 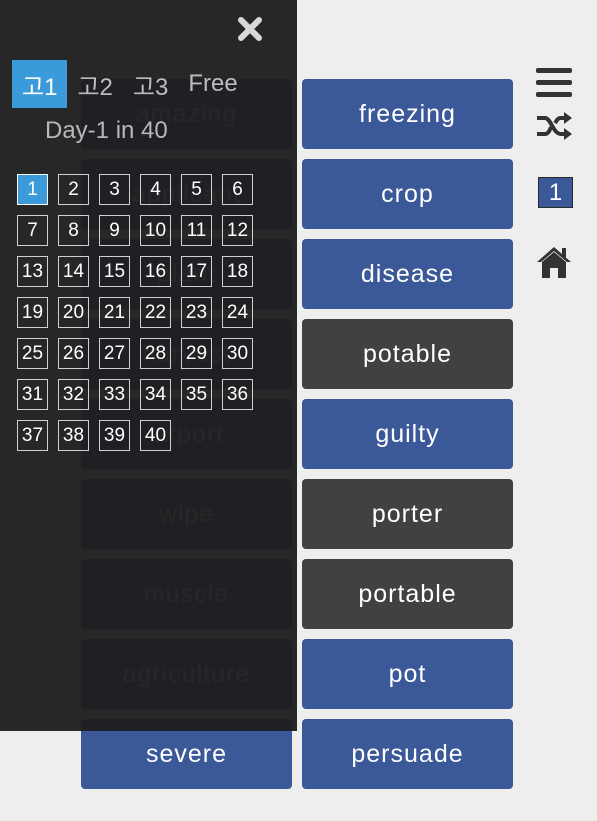 What do you see at coordinates (212, 84) in the screenshot?
I see `level-tab: Free` at bounding box center [212, 84].